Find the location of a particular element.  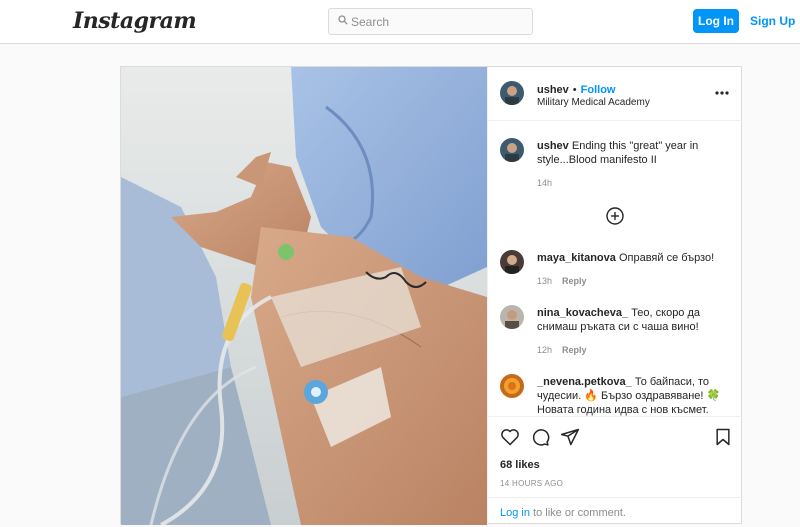

post-location: Military Medical Academy is located at coordinates (593, 102).